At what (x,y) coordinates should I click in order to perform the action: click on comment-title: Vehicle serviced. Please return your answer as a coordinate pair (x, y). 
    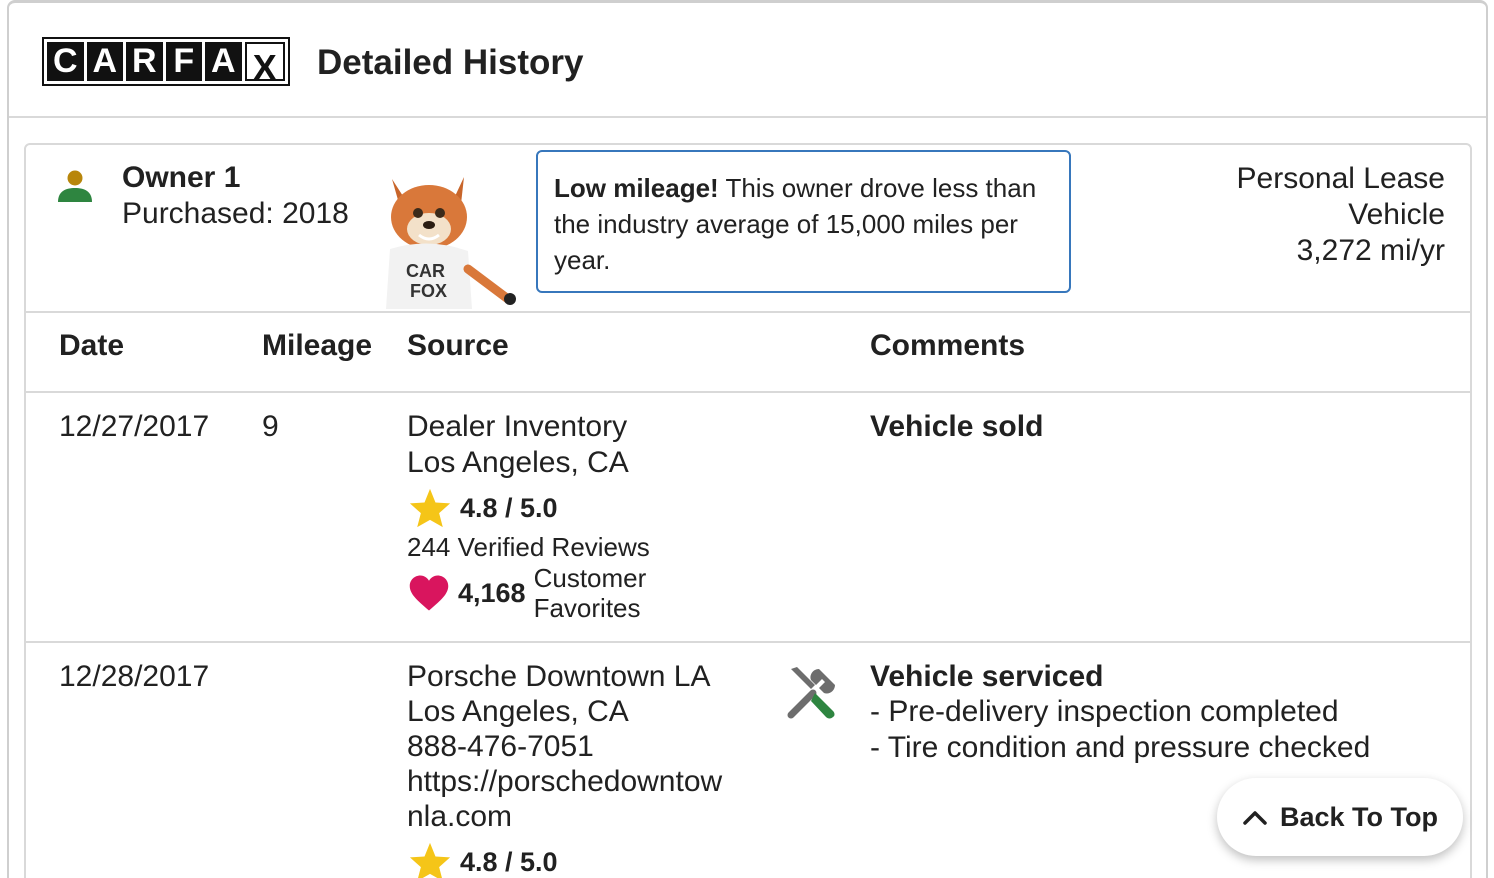
    Looking at the image, I should click on (987, 676).